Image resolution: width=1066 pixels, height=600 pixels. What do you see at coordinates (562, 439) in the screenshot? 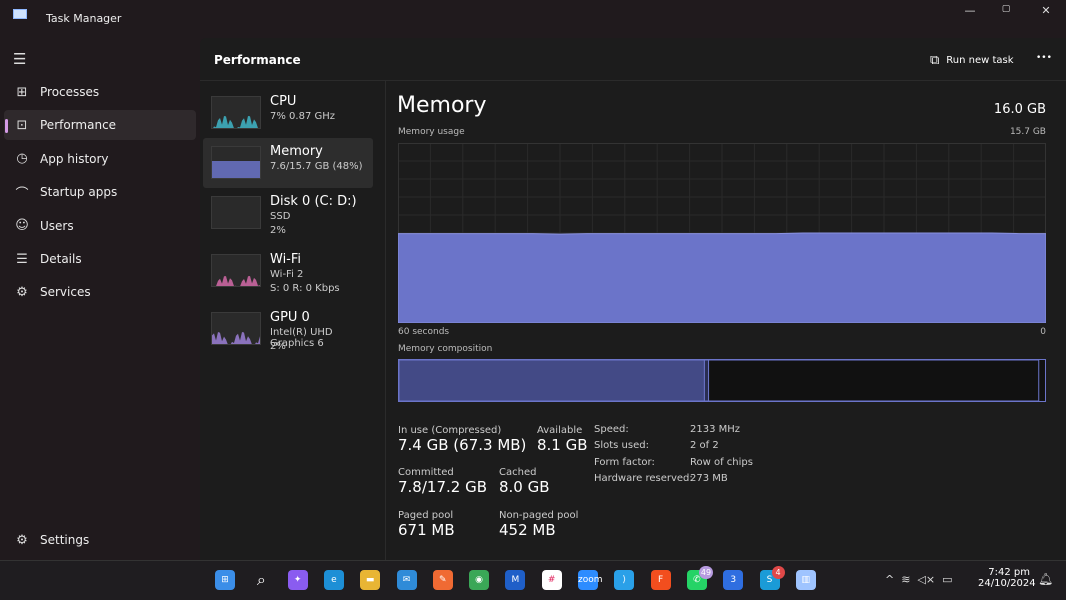
I see `stat-available: Available 8.1 GB` at bounding box center [562, 439].